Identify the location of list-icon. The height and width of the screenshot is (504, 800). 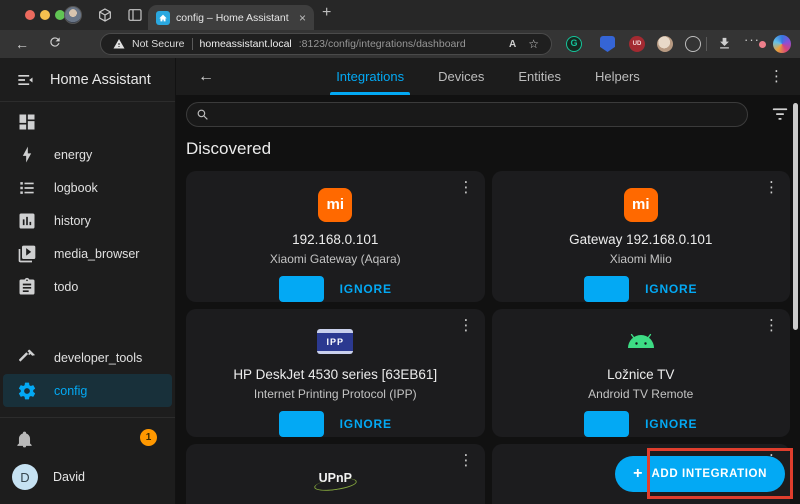
(27, 188).